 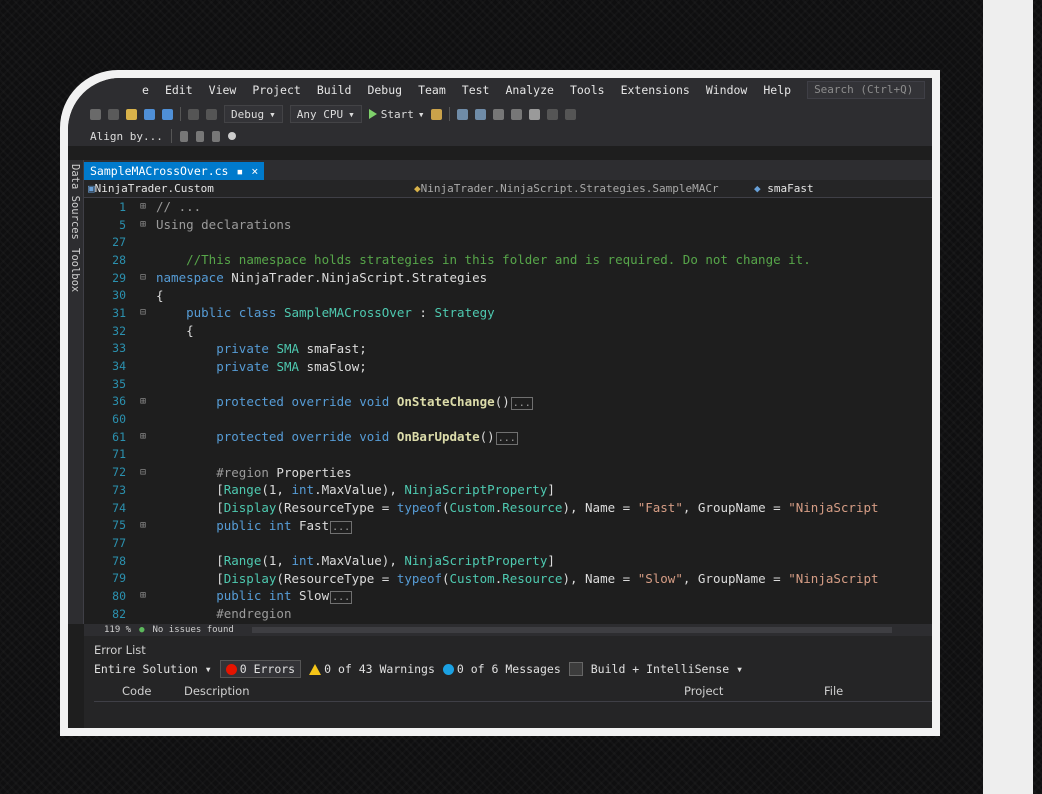 I want to click on attach-icon, so click(x=437, y=114).